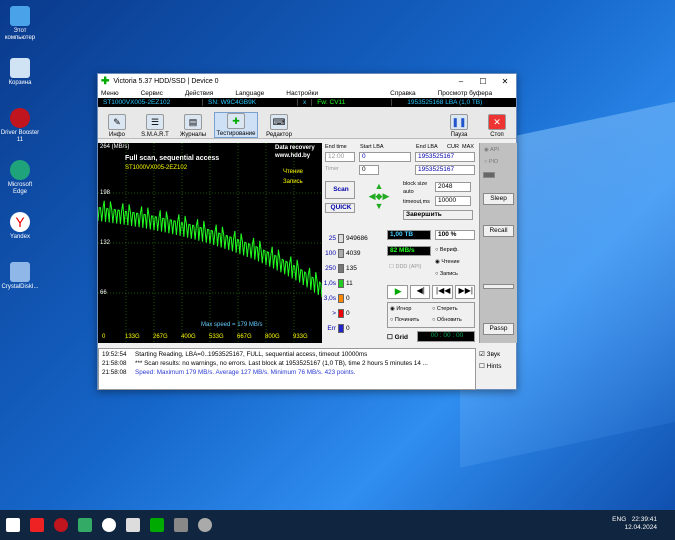 The width and height of the screenshot is (675, 540). Describe the element at coordinates (419, 292) in the screenshot. I see `back-icon: ◀|` at that location.